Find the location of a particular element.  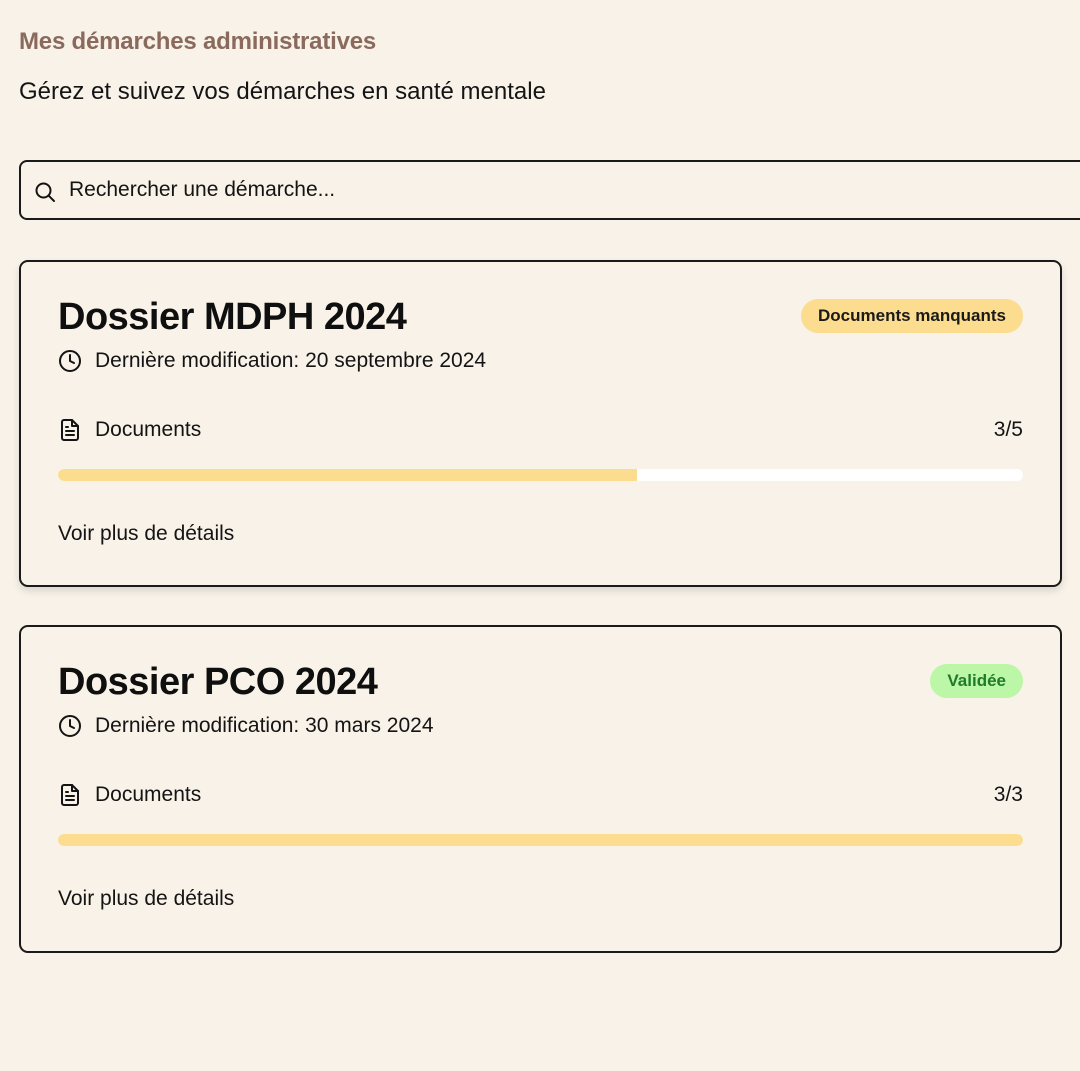

page-title: Mes démarches administratives is located at coordinates (198, 41).